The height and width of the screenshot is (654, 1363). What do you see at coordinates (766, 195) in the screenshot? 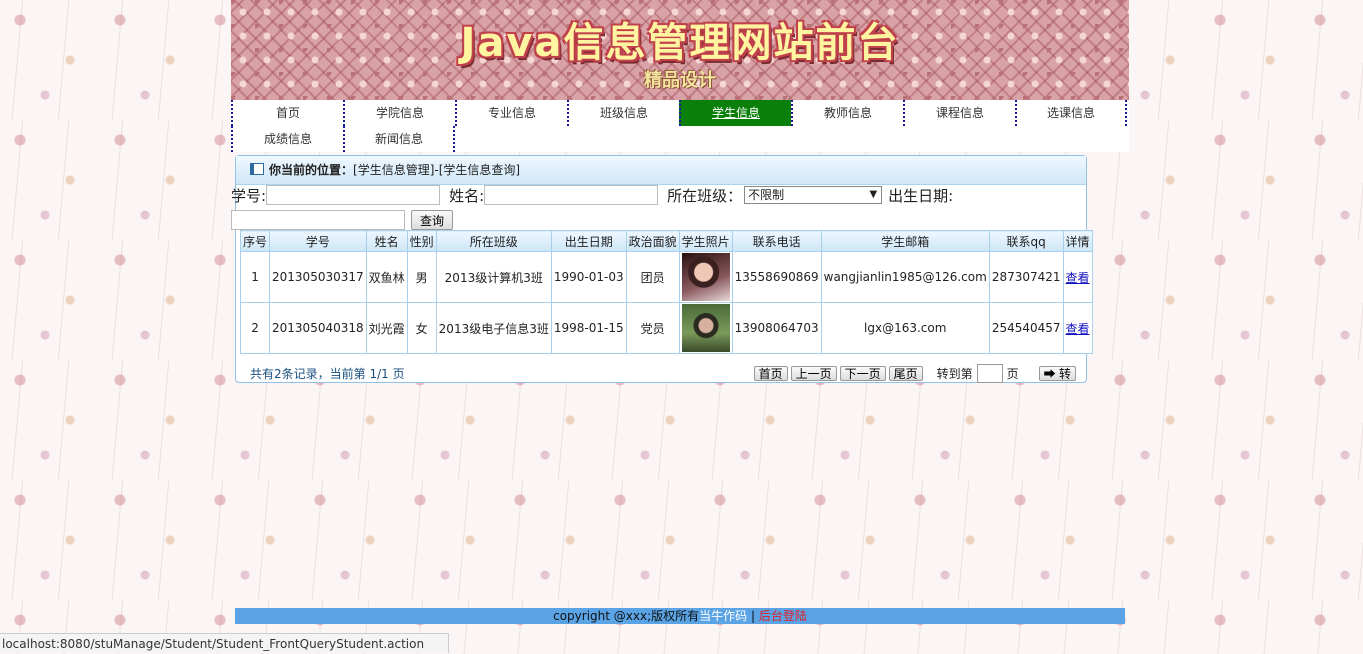
I see `class-select-value: 不限制` at bounding box center [766, 195].